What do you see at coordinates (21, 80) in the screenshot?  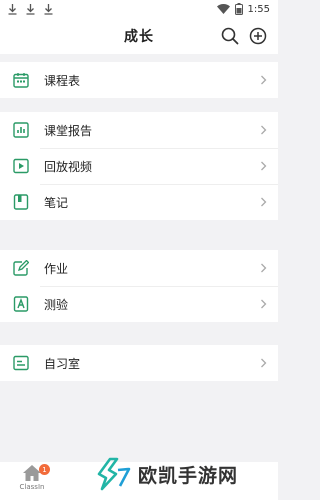 I see `calendar-icon` at bounding box center [21, 80].